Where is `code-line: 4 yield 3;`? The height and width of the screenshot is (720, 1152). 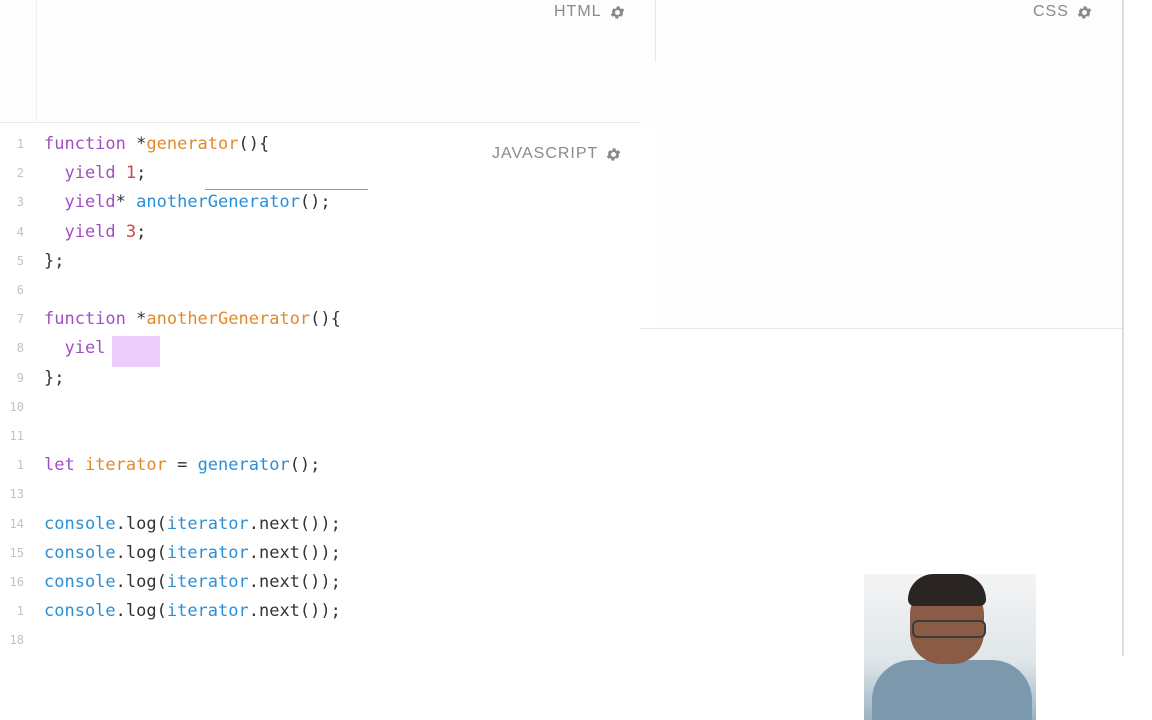
code-line: 4 yield 3; is located at coordinates (320, 232).